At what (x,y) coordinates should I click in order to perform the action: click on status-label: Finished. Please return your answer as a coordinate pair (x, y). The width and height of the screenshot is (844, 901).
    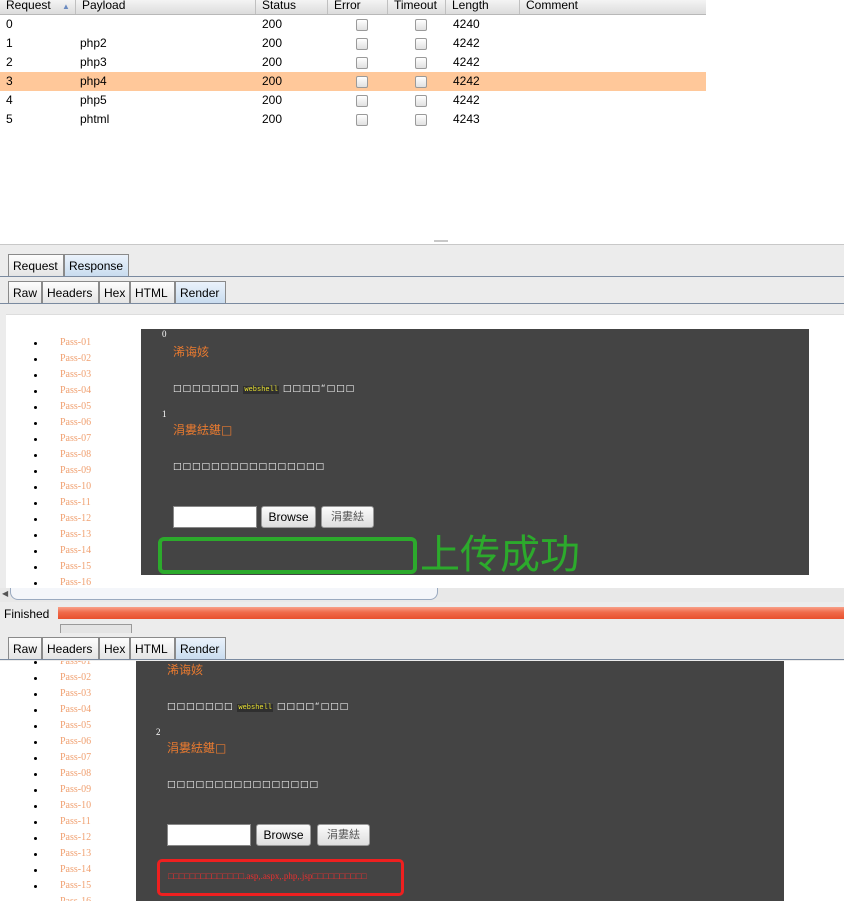
    Looking at the image, I should click on (27, 614).